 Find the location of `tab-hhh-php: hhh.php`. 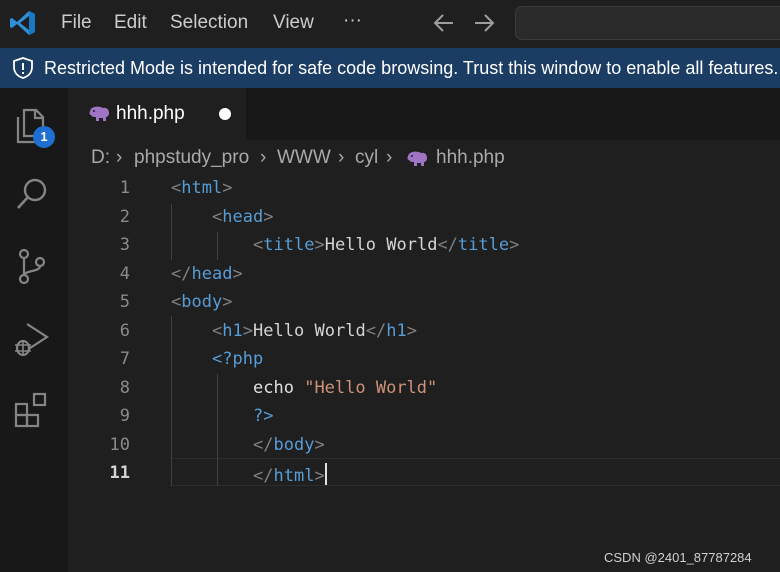

tab-hhh-php: hhh.php is located at coordinates (157, 114).